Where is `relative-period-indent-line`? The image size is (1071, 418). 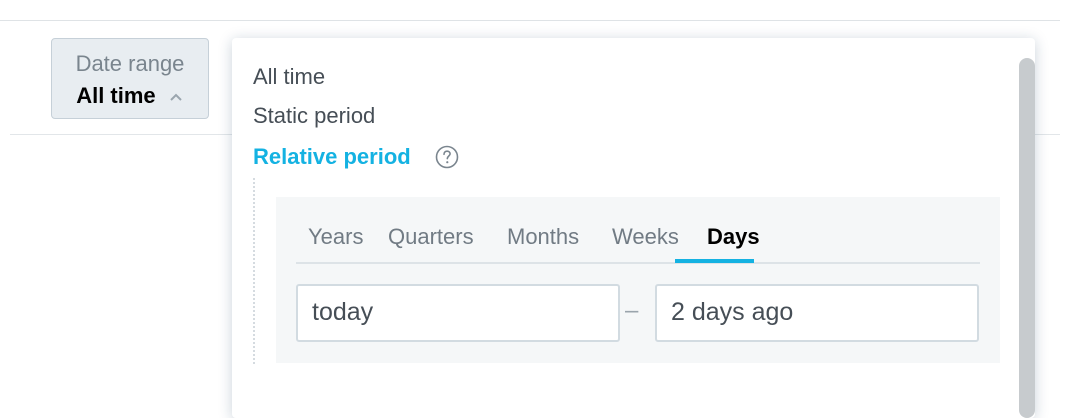 relative-period-indent-line is located at coordinates (254, 271).